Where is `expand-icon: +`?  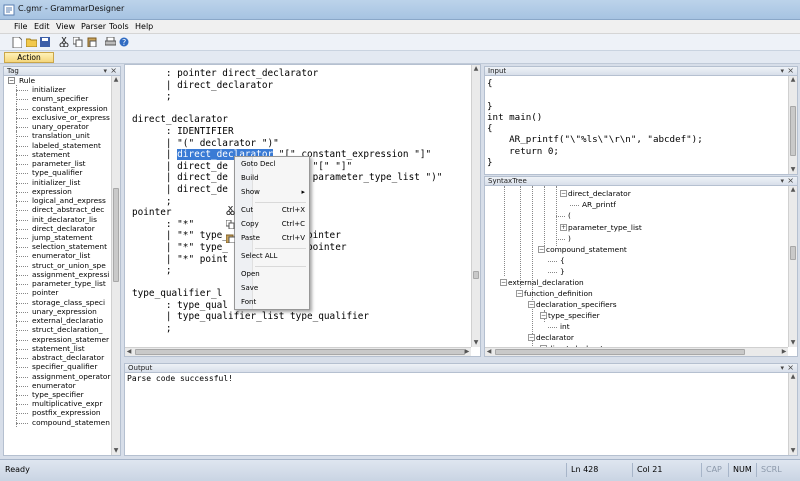
expand-icon: + is located at coordinates (563, 227).